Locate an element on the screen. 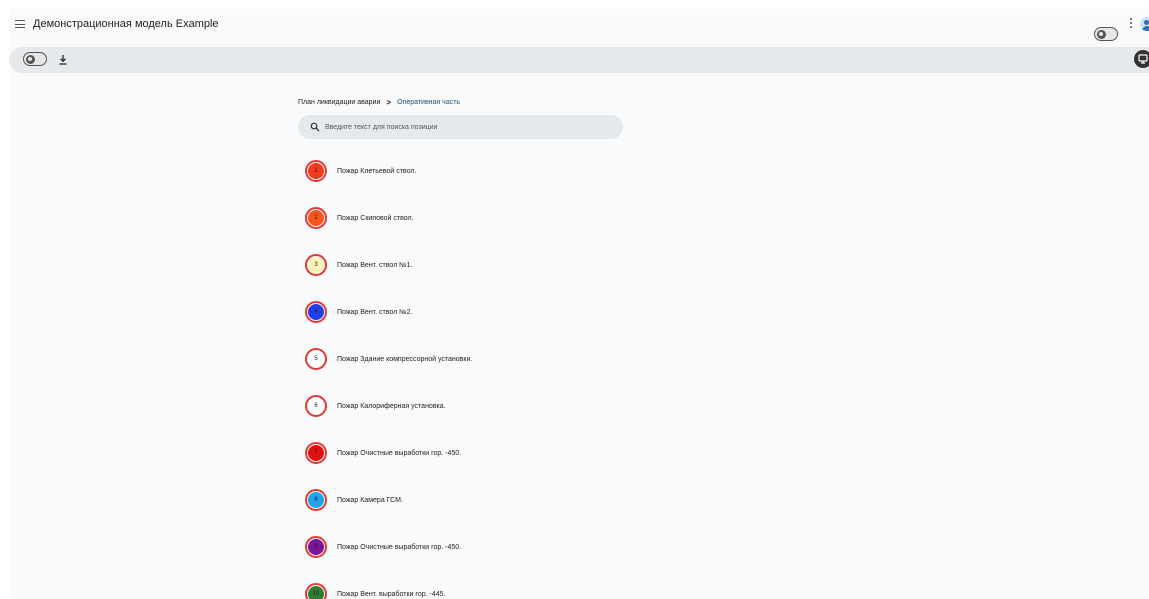 This screenshot has width=1149, height=599. list-item: 7 Пожар Очистные выработки гор. -450. is located at coordinates (383, 453).